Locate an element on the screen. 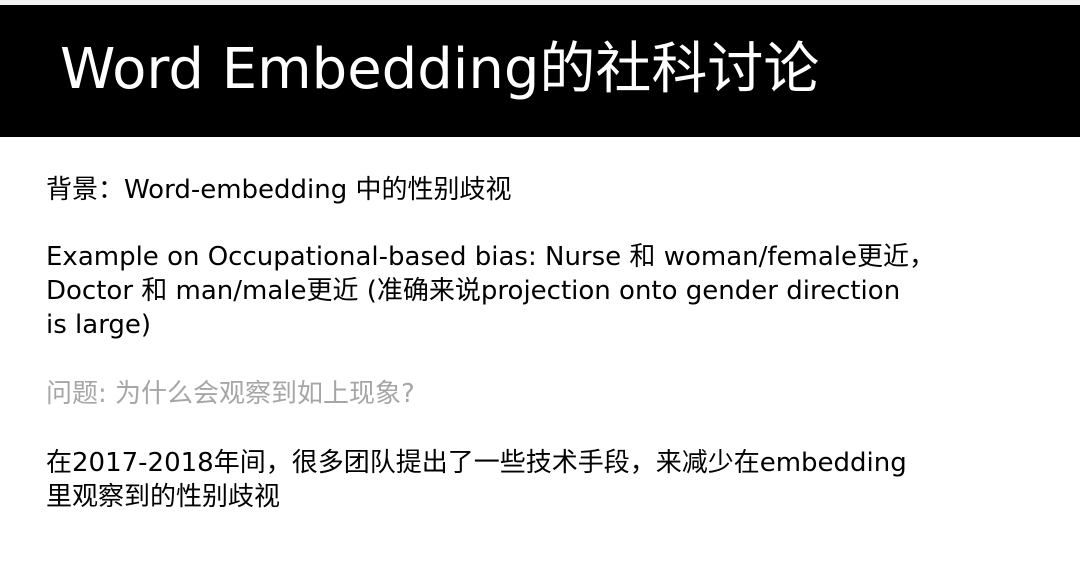 The height and width of the screenshot is (587, 1080). slide-title: Word Embedding的社科讨论 is located at coordinates (440, 69).